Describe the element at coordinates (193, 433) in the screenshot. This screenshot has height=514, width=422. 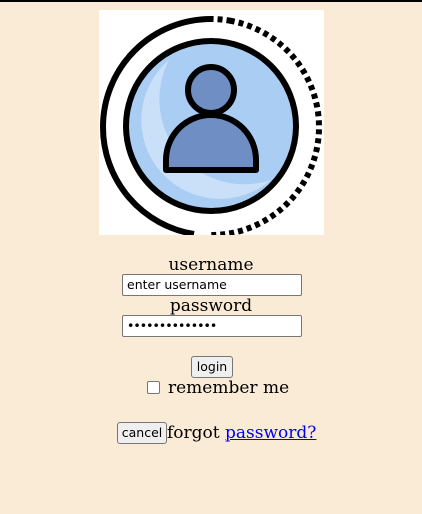
I see `forgot-text: forgot` at that location.